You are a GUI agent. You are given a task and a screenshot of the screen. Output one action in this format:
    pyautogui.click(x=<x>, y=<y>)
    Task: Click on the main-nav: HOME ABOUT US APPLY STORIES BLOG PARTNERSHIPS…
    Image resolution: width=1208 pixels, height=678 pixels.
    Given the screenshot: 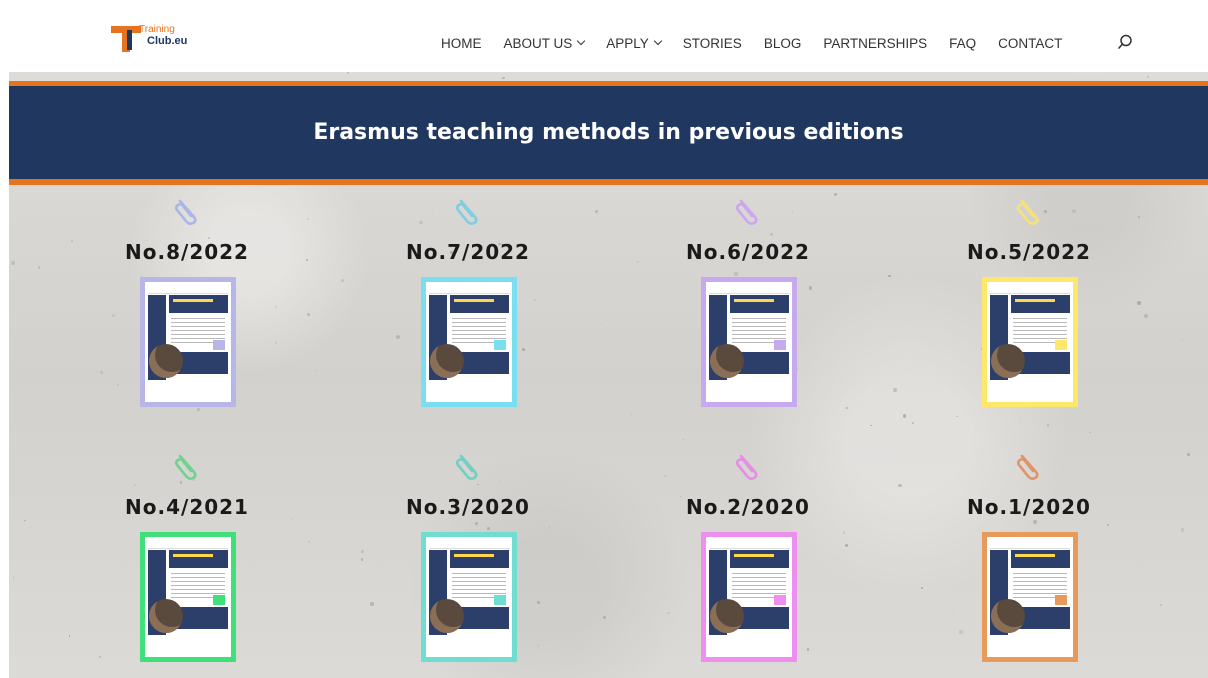 What is the action you would take?
    pyautogui.click(x=762, y=43)
    